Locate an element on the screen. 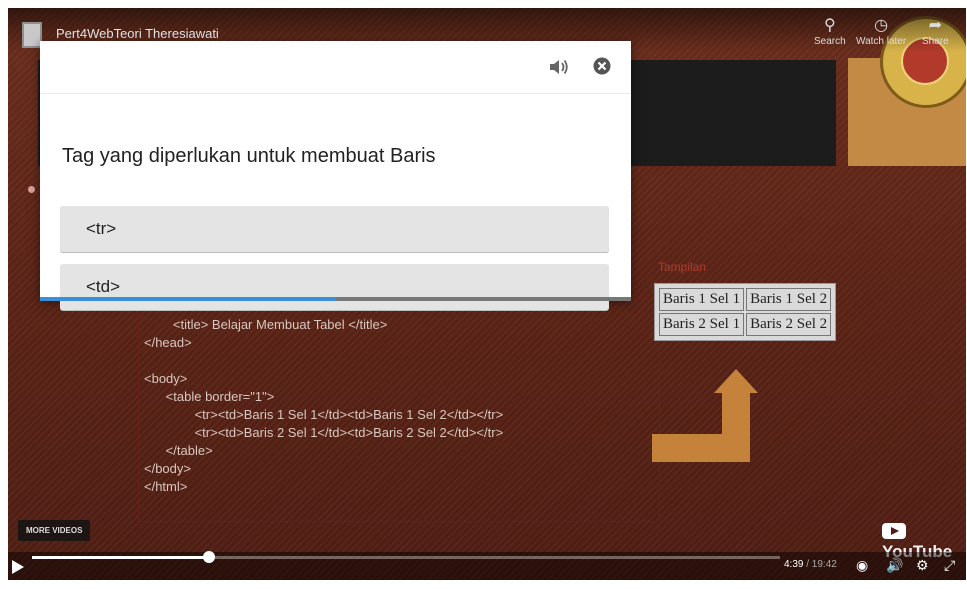 Image resolution: width=967 pixels, height=589 pixels. search-button: ⚲ Search is located at coordinates (830, 32).